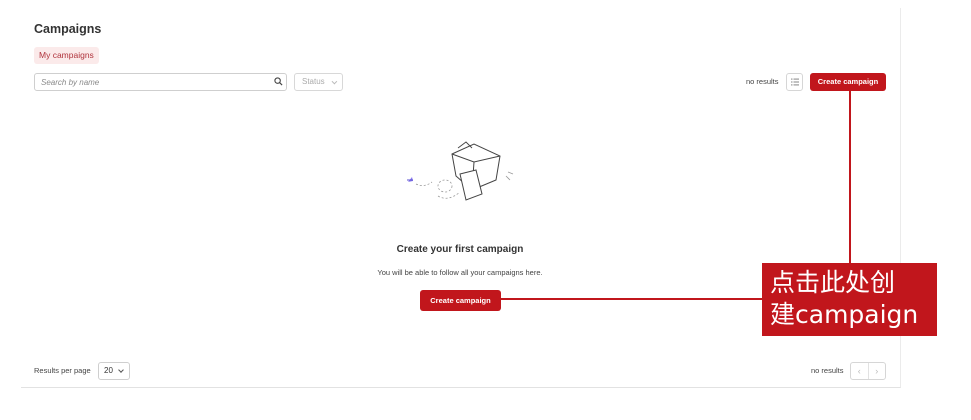 The image size is (971, 420). What do you see at coordinates (66, 55) in the screenshot?
I see `tab-my-campaigns: My campaigns` at bounding box center [66, 55].